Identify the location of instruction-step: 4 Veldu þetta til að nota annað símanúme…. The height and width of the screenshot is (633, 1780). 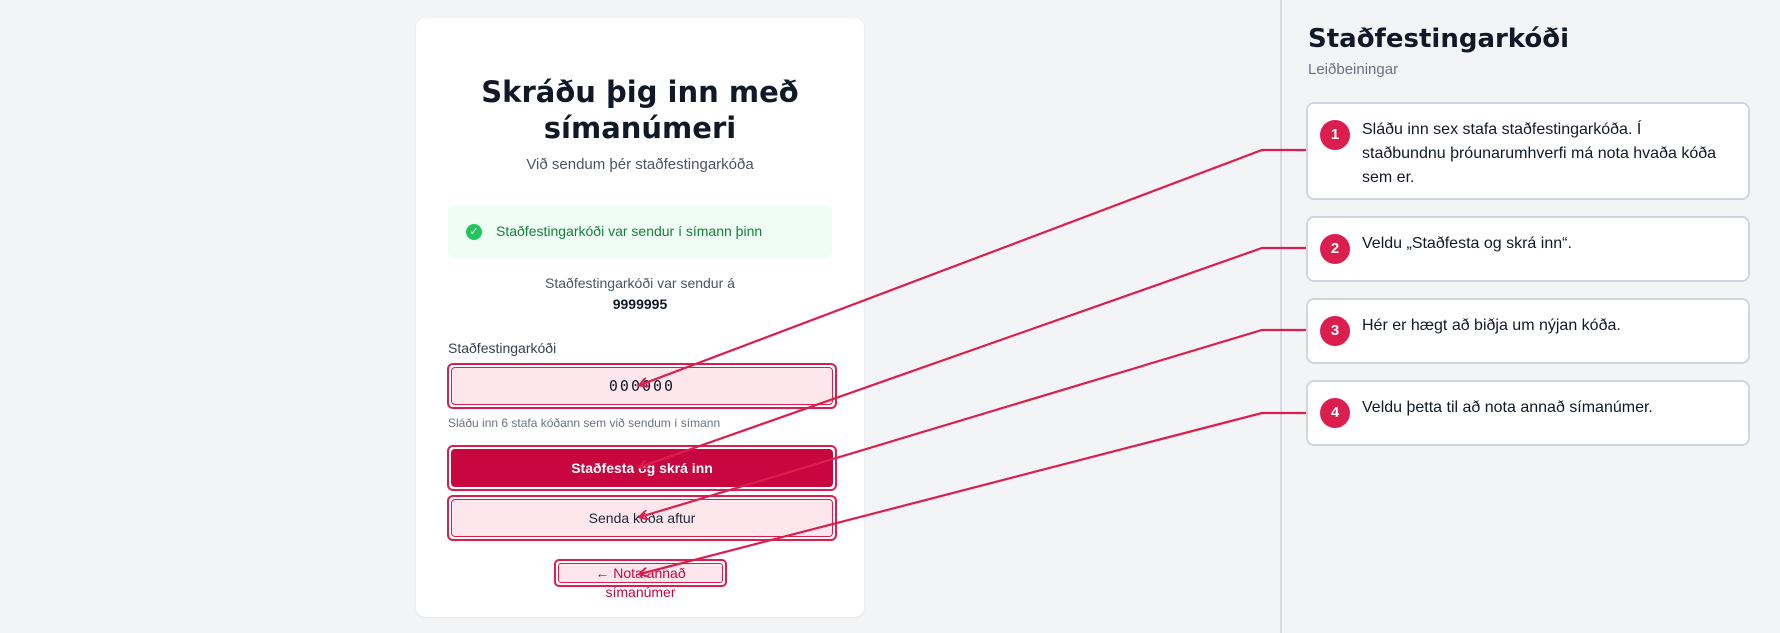
(1528, 413).